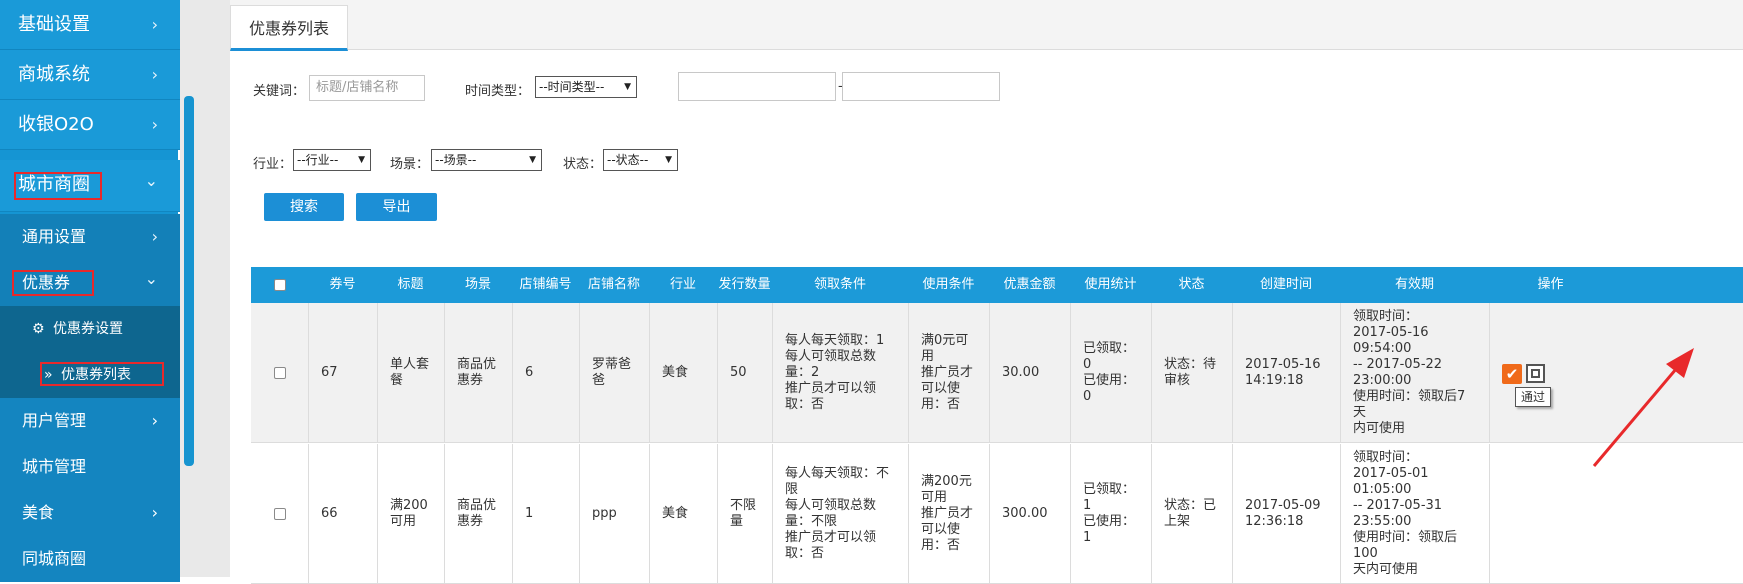  I want to click on usage-stats: 已领取： 0 已使用： 0, so click(1109, 372).